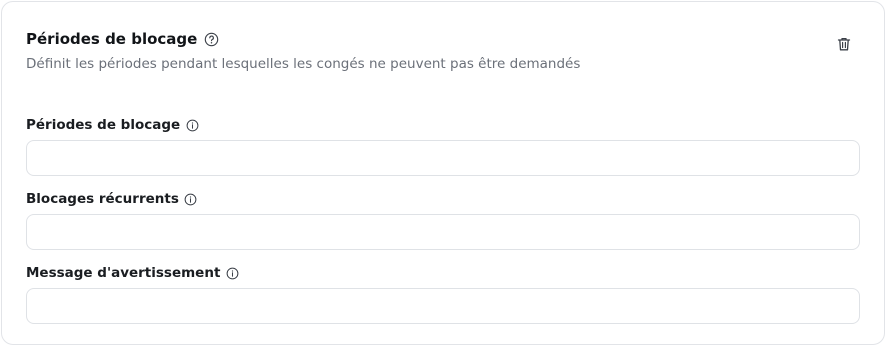  What do you see at coordinates (443, 158) in the screenshot?
I see `blocking-periods-input` at bounding box center [443, 158].